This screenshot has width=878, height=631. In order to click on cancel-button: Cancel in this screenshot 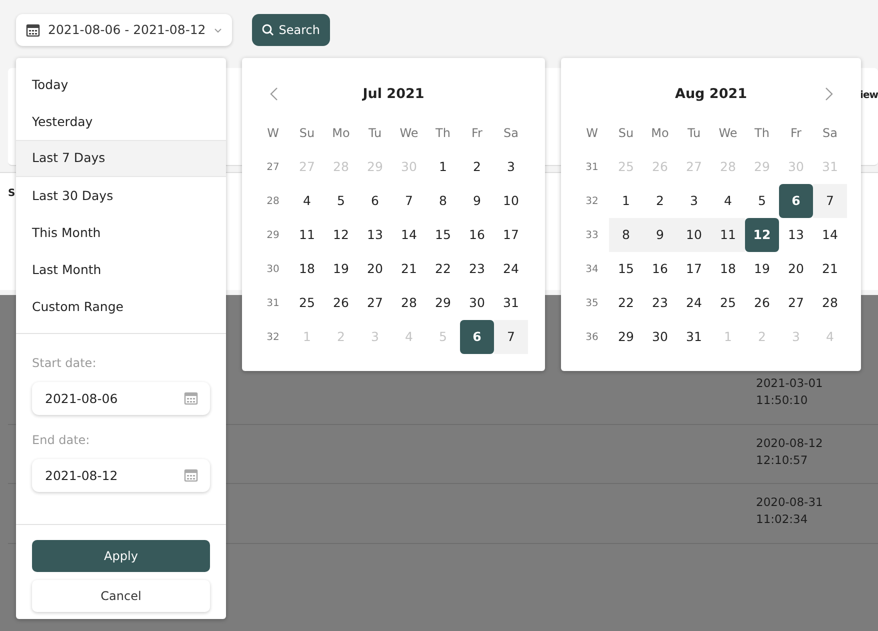, I will do `click(121, 596)`.